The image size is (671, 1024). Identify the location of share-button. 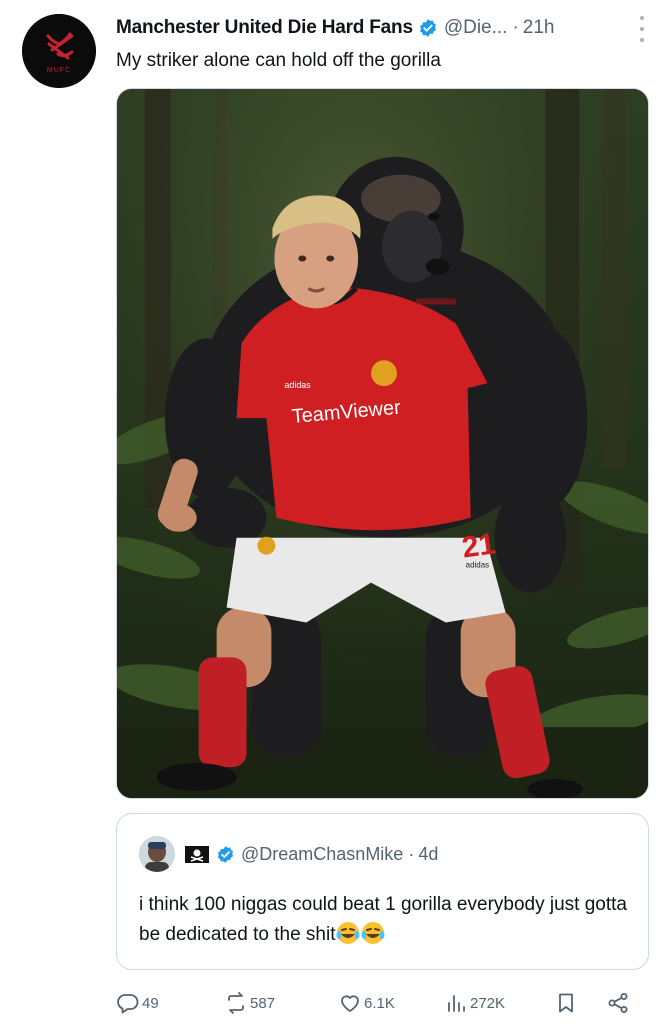
(618, 1003).